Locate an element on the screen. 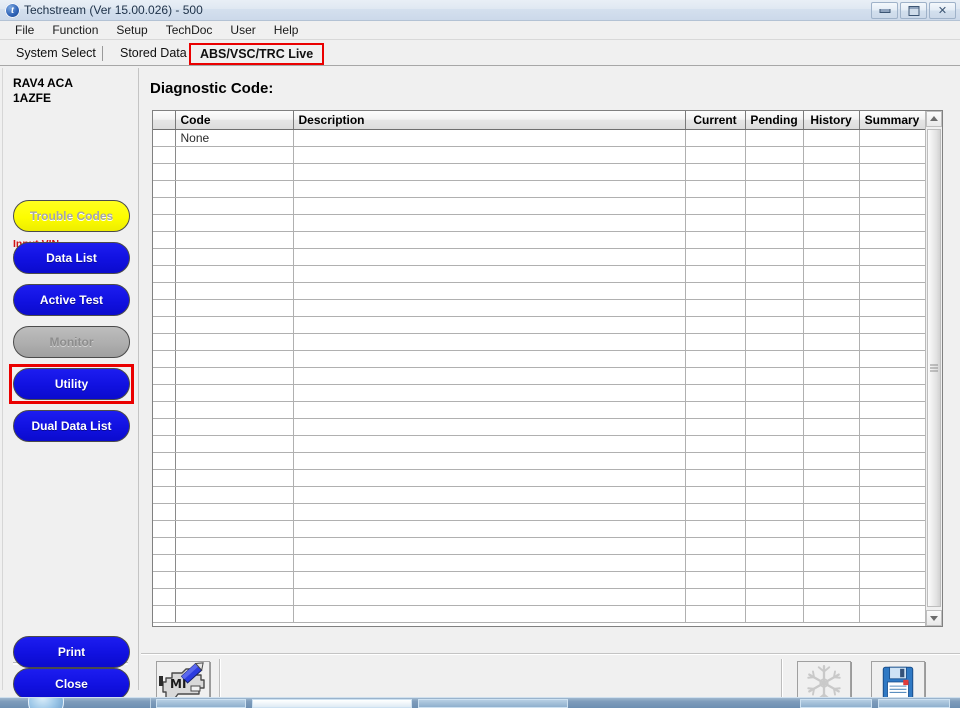 This screenshot has height=708, width=960. tab-abs-vsc-trc-live: ABS/VSC/TRC Live is located at coordinates (257, 54).